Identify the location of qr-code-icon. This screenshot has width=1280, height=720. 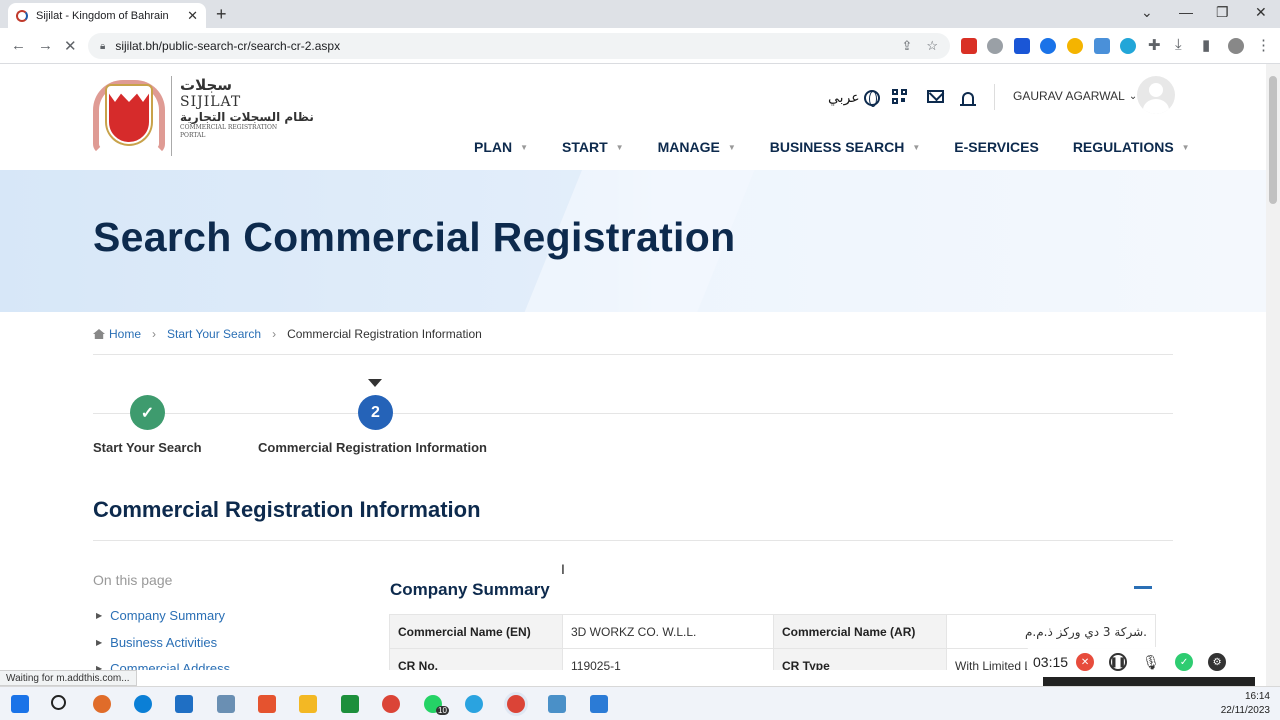
(899, 96).